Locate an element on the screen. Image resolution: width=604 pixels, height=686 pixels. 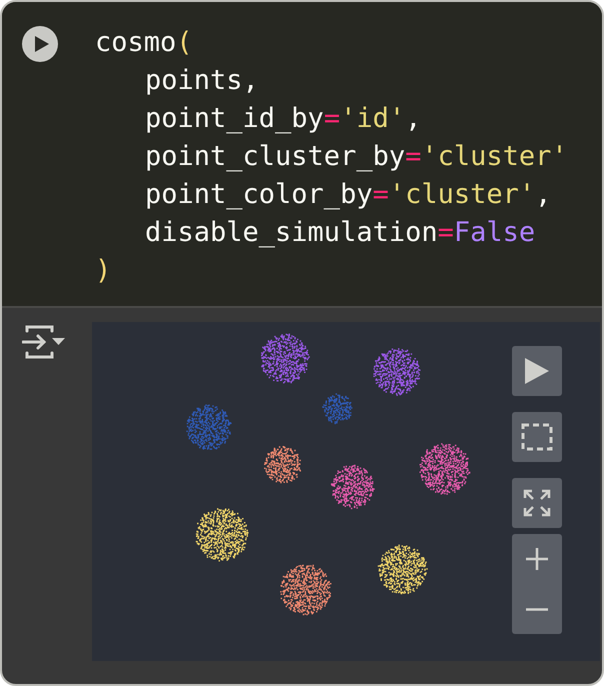
code-token: point_cluster_by is located at coordinates (275, 156).